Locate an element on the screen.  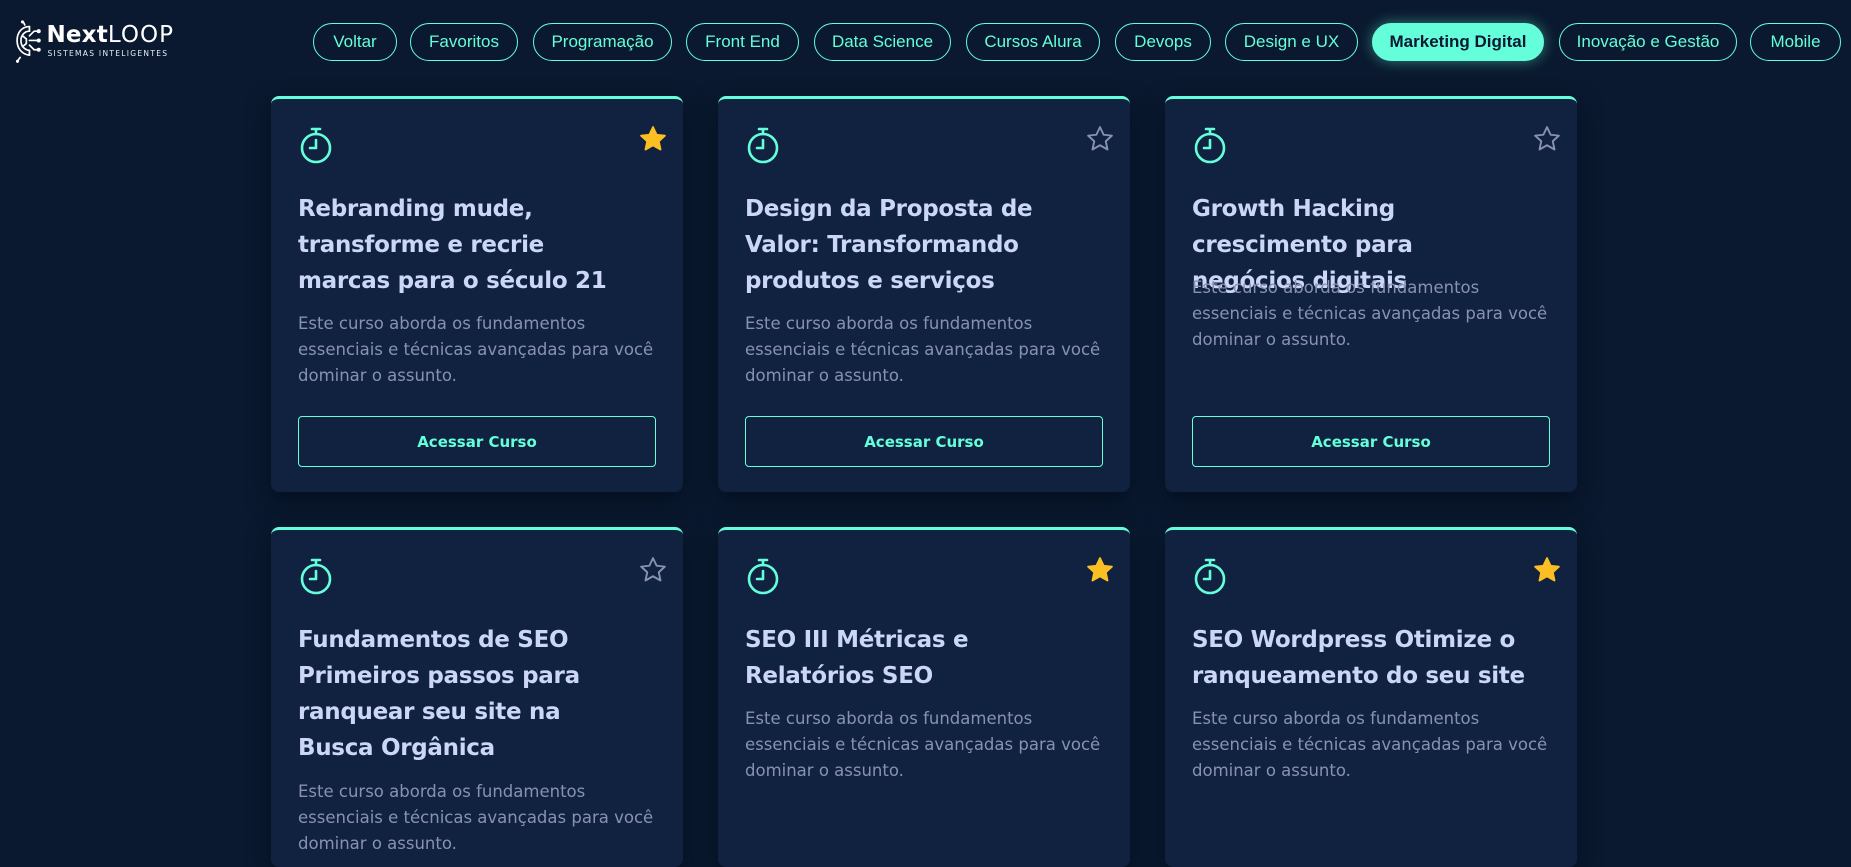
nav-marketing-digital-button: Marketing Digital is located at coordinates (1458, 42).